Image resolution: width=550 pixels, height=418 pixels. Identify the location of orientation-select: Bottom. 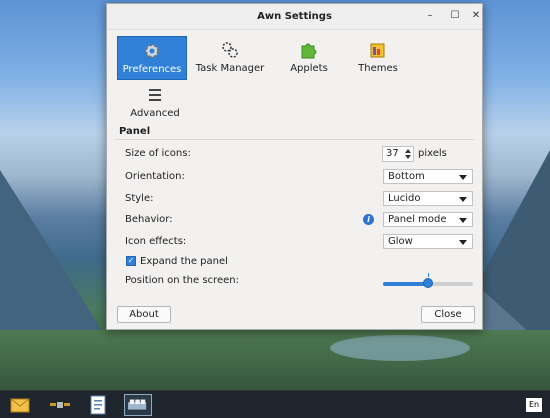
(428, 176).